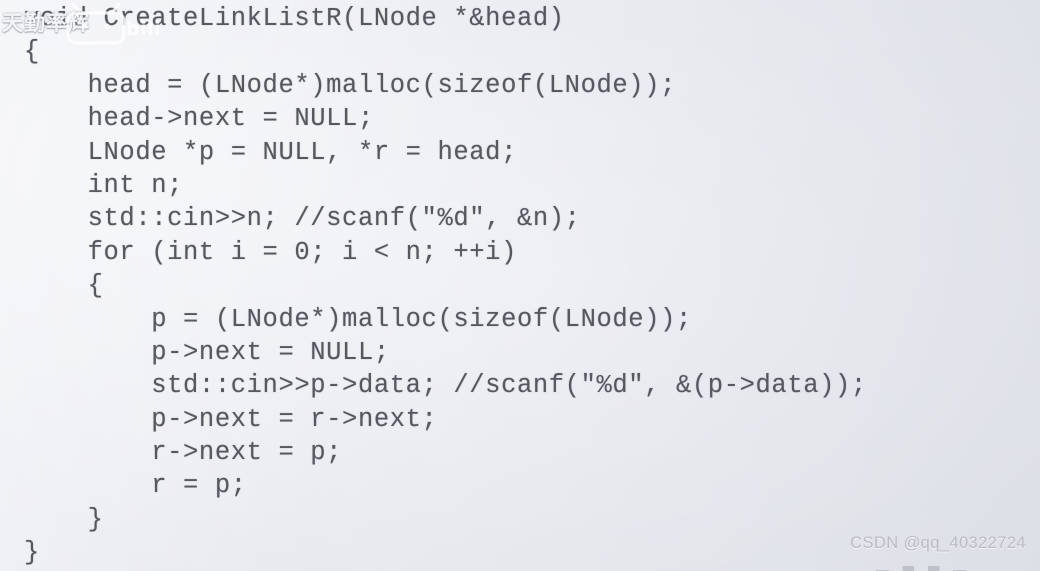 The height and width of the screenshot is (571, 1040). Describe the element at coordinates (350, 85) in the screenshot. I see `code-line: head = (LNode*)malloc(sizeof(LNode));` at that location.